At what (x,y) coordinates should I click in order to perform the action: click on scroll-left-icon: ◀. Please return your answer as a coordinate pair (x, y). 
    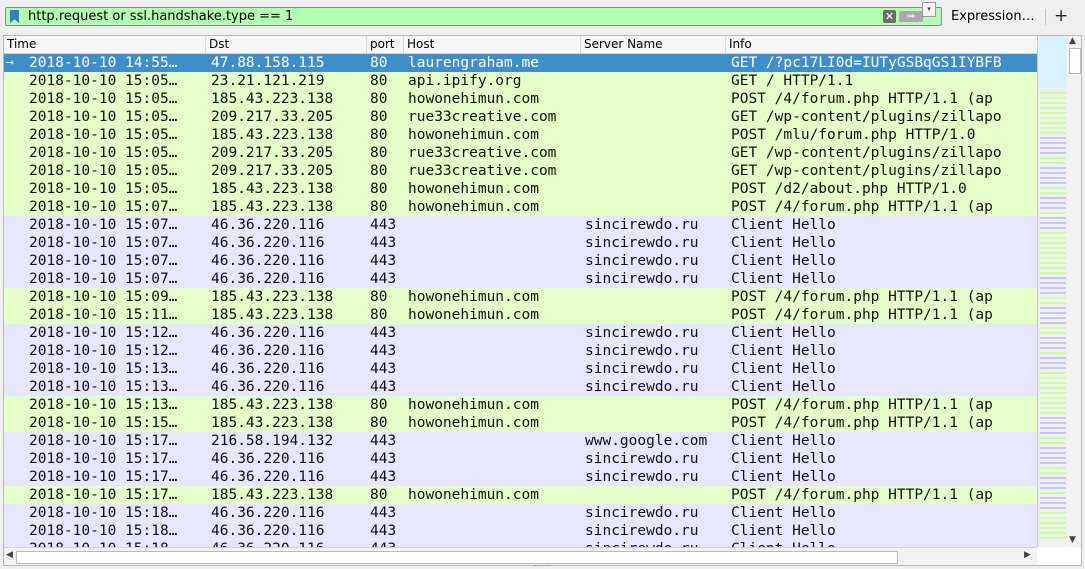
    Looking at the image, I should click on (9, 555).